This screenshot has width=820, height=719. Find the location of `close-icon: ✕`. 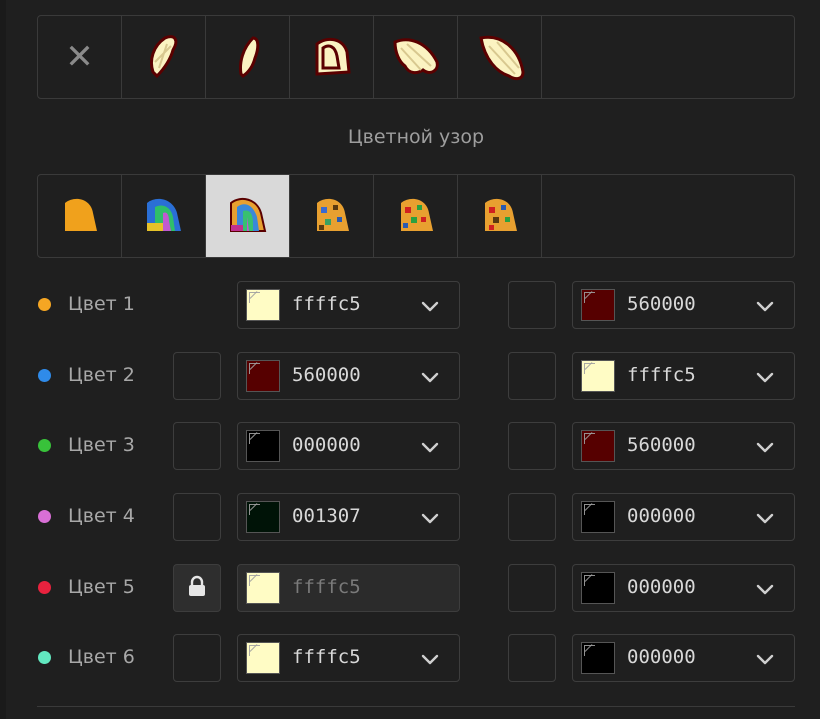

close-icon: ✕ is located at coordinates (79, 57).